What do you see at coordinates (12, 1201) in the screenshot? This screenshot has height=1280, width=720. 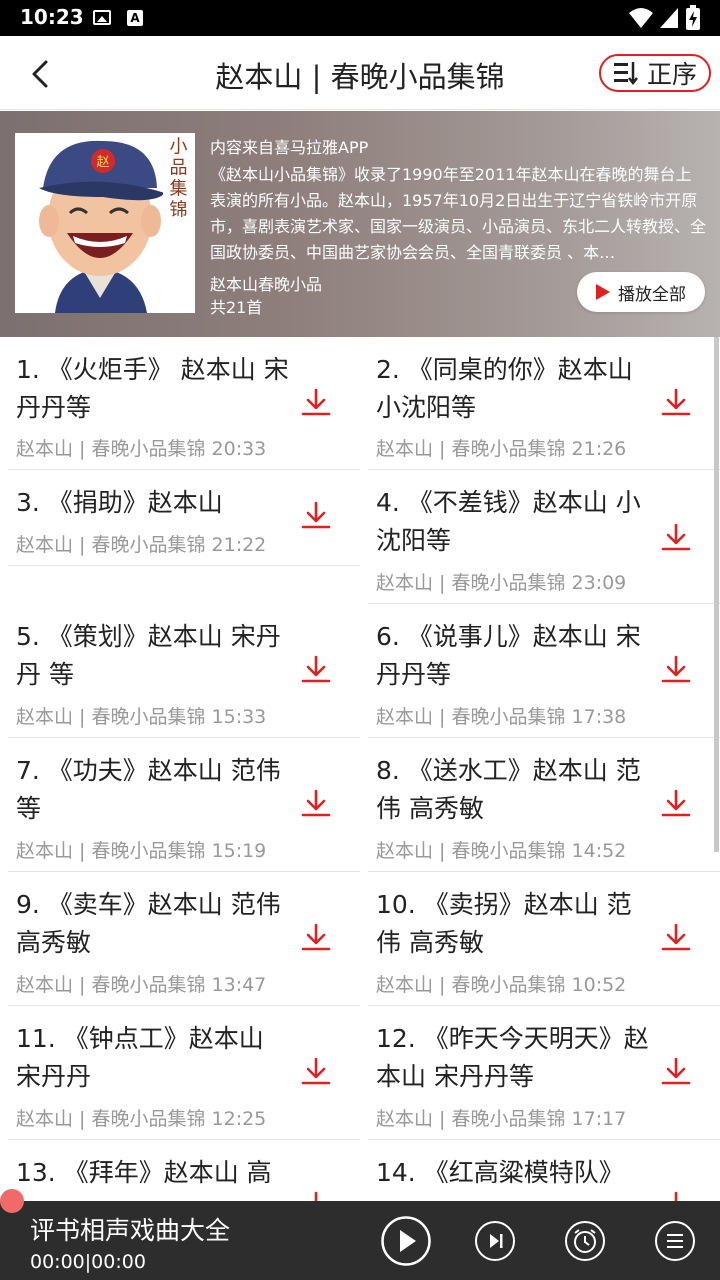 I see `progress-handle` at bounding box center [12, 1201].